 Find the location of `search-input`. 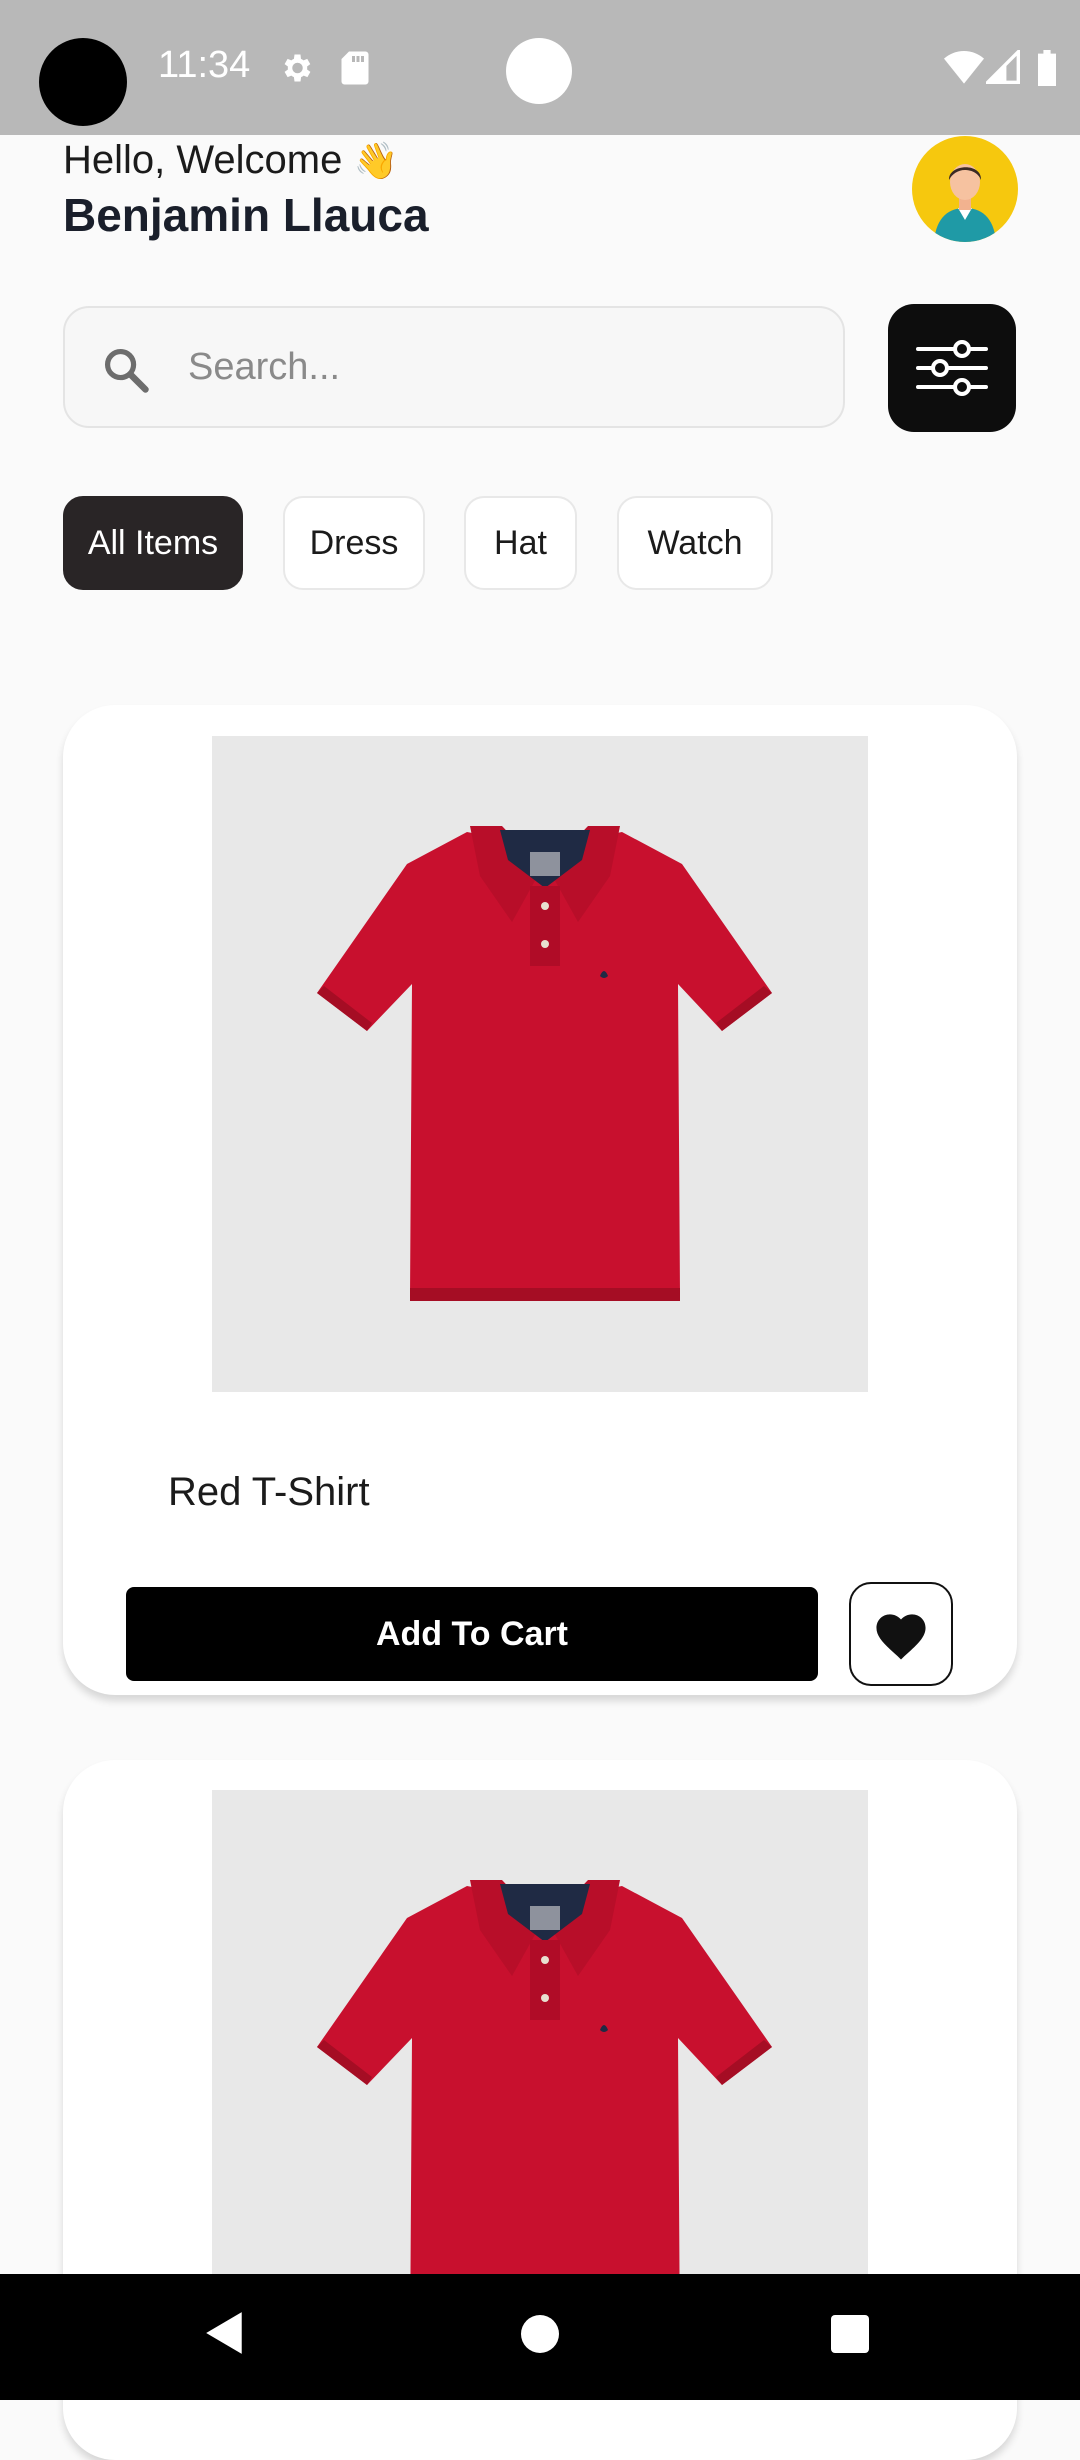

search-input is located at coordinates (498, 367).